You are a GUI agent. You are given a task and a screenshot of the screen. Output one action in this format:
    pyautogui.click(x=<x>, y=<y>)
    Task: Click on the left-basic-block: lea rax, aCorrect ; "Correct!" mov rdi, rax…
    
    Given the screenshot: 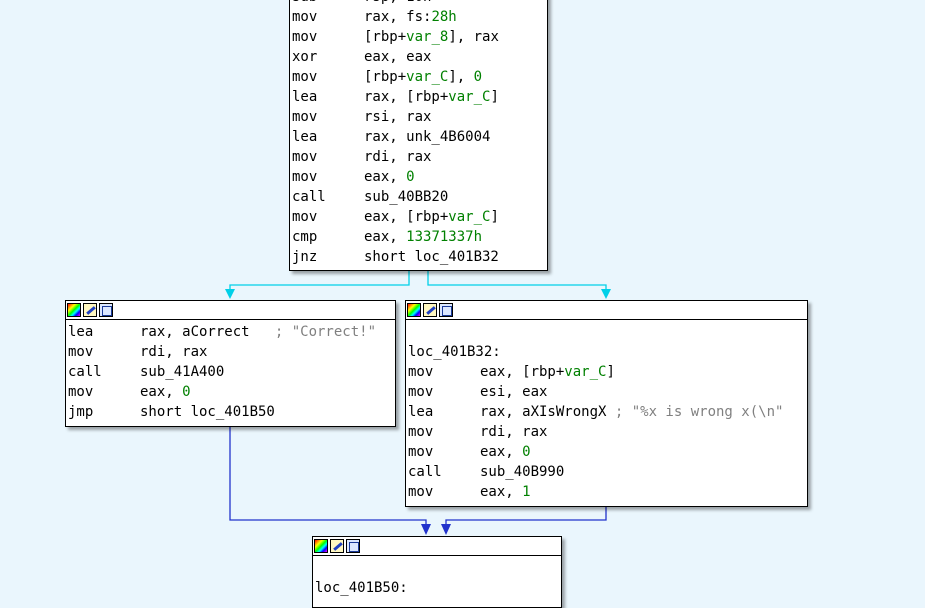 What is the action you would take?
    pyautogui.click(x=230, y=363)
    